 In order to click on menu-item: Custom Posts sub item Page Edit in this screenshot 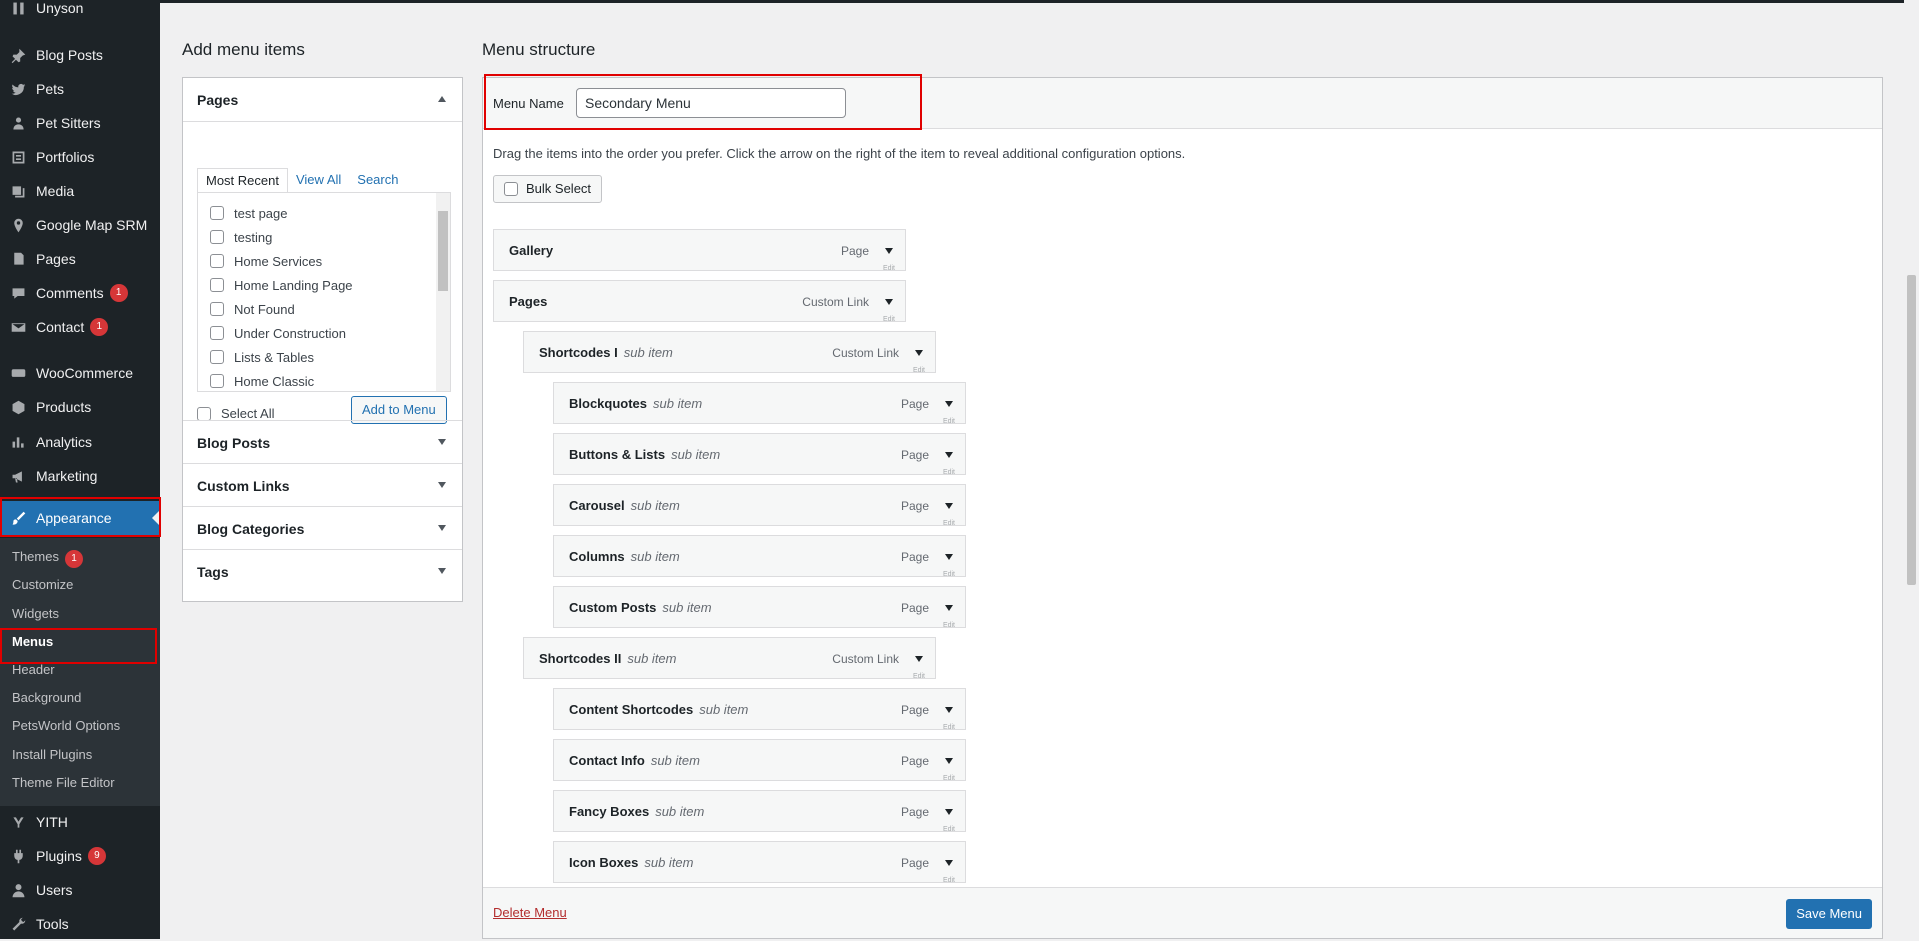, I will do `click(759, 607)`.